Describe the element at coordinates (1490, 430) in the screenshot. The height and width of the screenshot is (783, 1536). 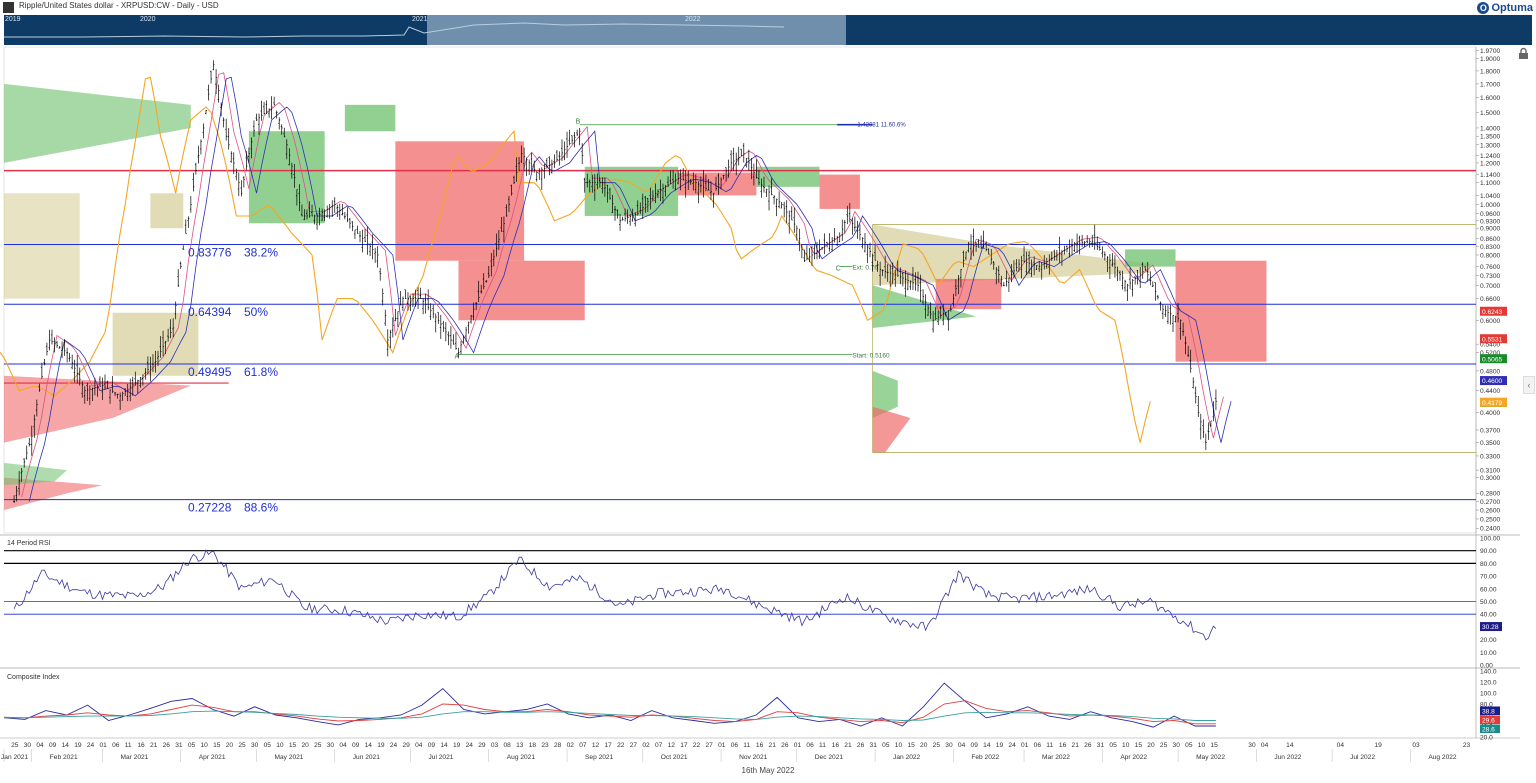
I see `price-axis-label: 0.3700` at that location.